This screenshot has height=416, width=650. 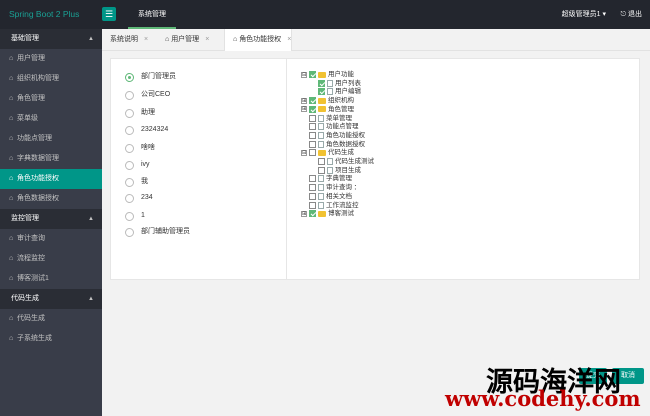 What do you see at coordinates (327, 100) in the screenshot?
I see `tree-node: ⊞ 组织机构` at bounding box center [327, 100].